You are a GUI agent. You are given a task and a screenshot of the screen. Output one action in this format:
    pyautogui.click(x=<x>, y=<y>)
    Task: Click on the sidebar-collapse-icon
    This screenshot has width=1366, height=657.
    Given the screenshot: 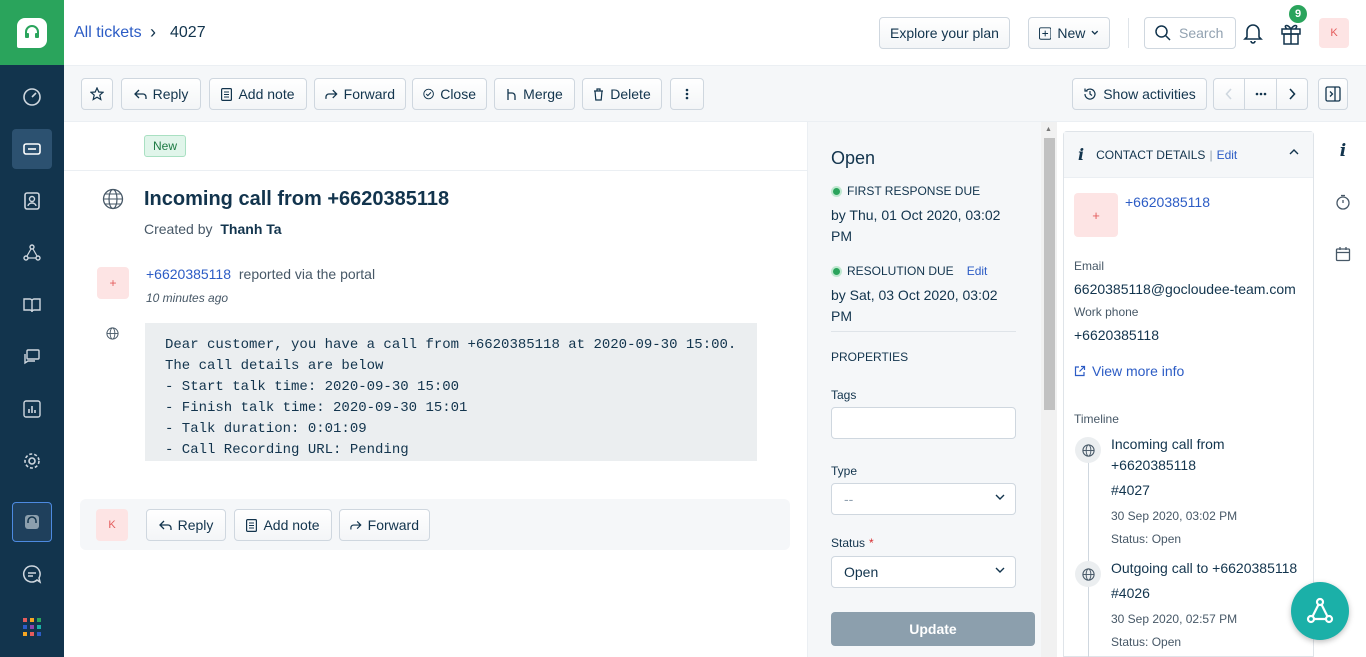 What is the action you would take?
    pyautogui.click(x=1333, y=94)
    